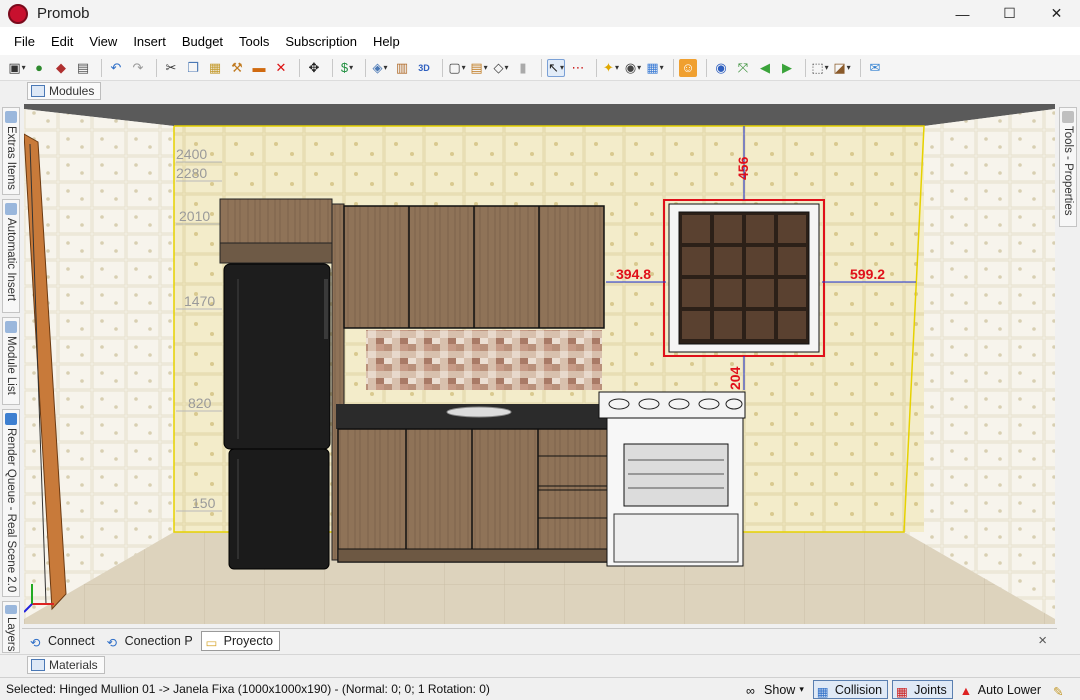 The width and height of the screenshot is (1080, 700). I want to click on tab-tools-properties: Tools - Properties, so click(1068, 167).